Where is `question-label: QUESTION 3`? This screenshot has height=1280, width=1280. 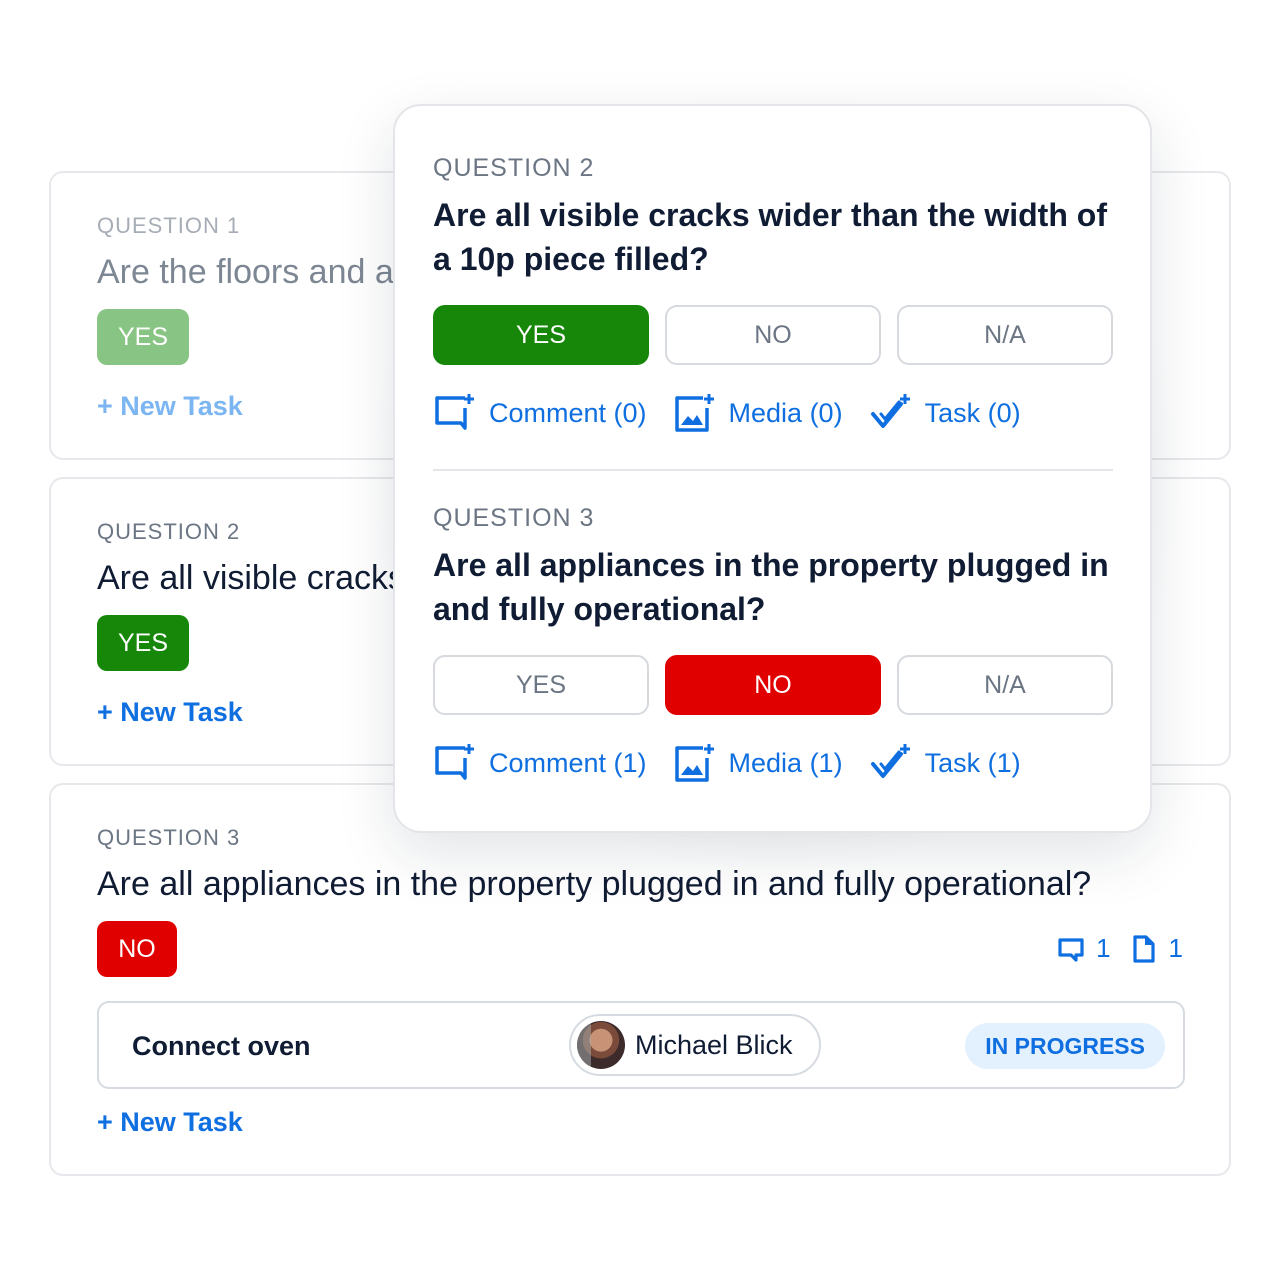
question-label: QUESTION 3 is located at coordinates (169, 837).